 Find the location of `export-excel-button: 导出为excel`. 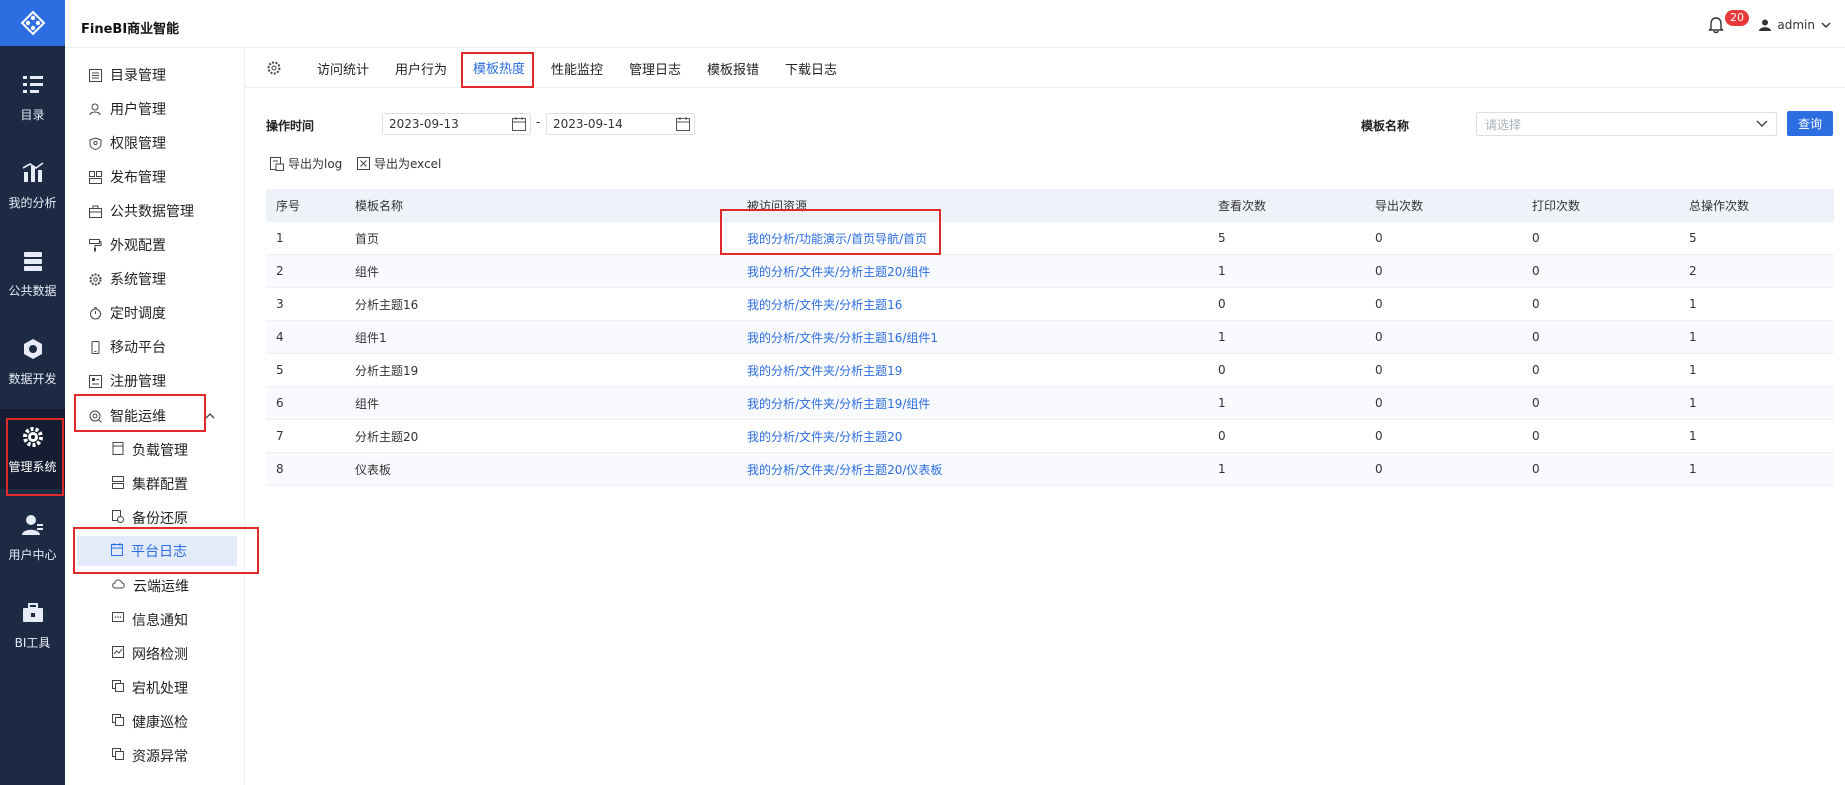

export-excel-button: 导出为excel is located at coordinates (399, 163).